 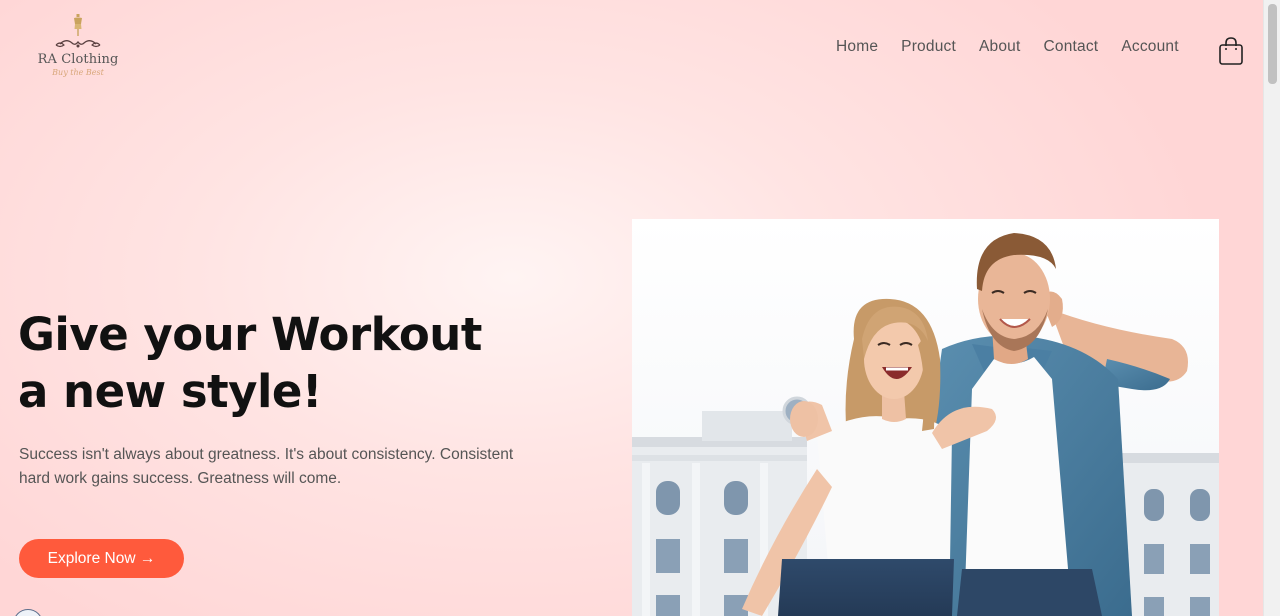 I want to click on main-nav: Home Product About Contact Account, so click(x=1019, y=47).